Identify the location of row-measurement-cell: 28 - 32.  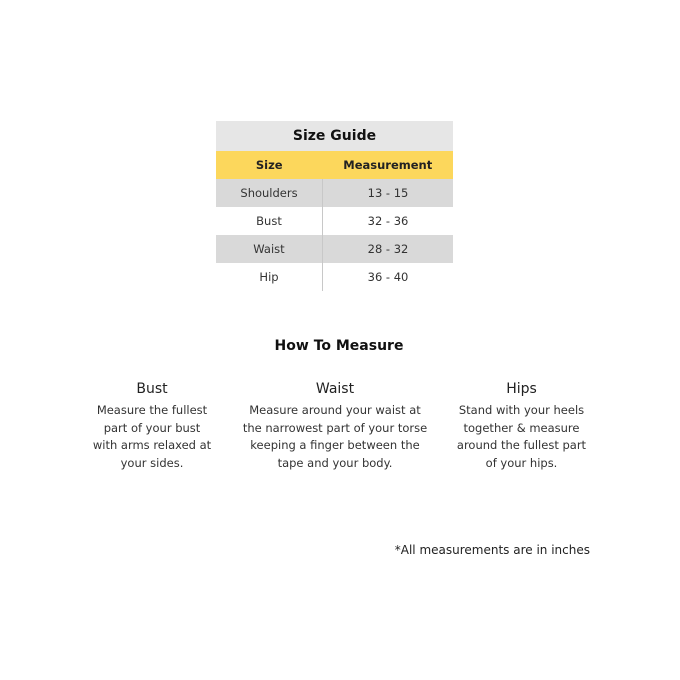
(387, 249).